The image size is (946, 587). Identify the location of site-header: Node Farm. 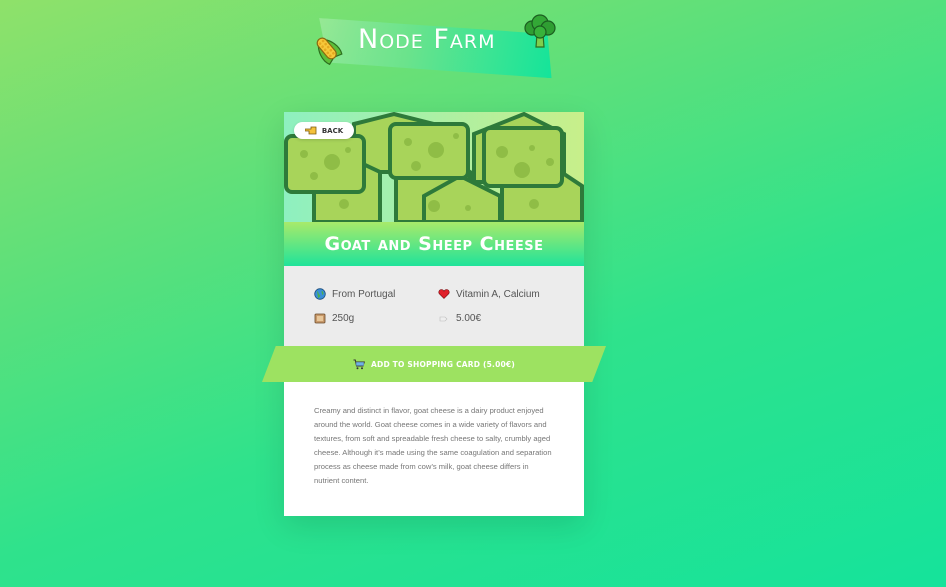
(435, 49).